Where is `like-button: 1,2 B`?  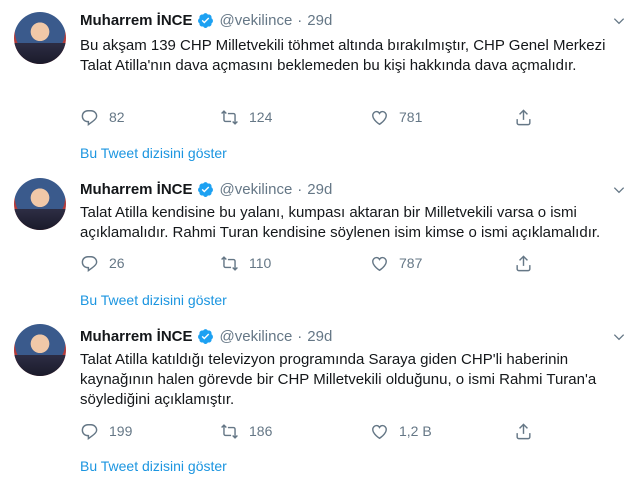
like-button: 1,2 B is located at coordinates (401, 431).